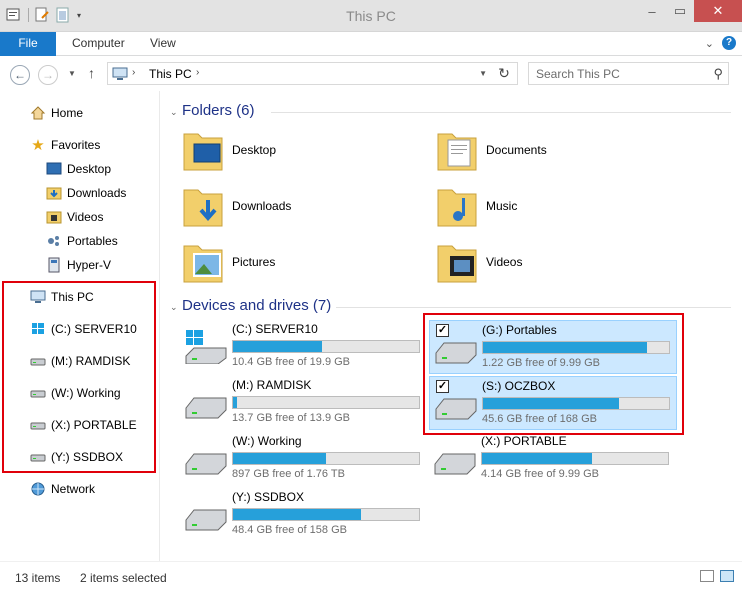  I want to click on folder-videos: Videos, so click(561, 264).